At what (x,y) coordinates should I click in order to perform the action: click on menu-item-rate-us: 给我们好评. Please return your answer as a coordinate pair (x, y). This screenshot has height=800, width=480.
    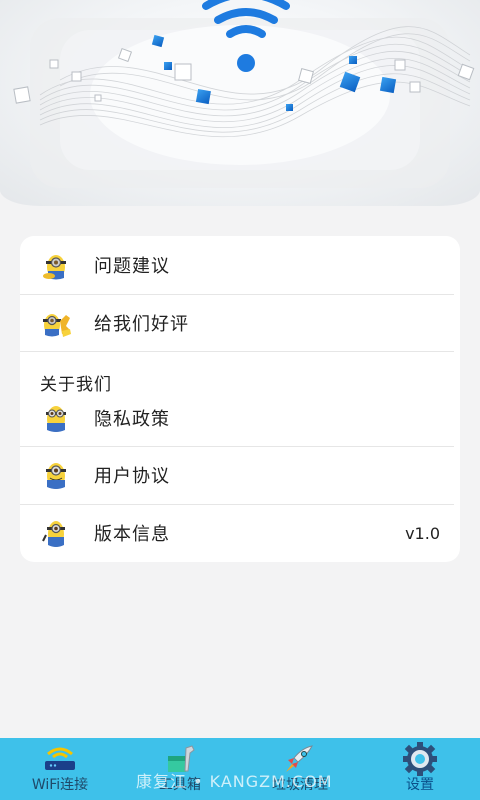
    Looking at the image, I should click on (240, 323).